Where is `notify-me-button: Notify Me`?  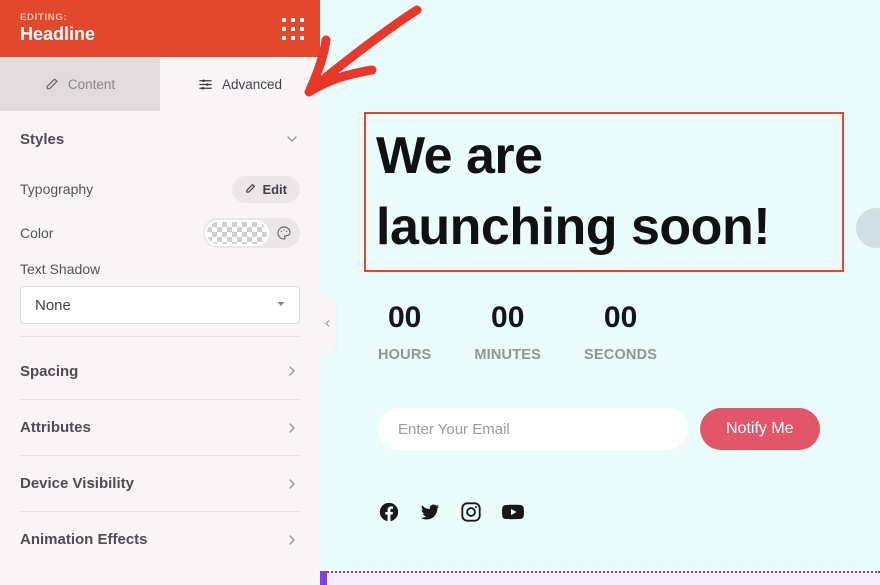 notify-me-button: Notify Me is located at coordinates (760, 429).